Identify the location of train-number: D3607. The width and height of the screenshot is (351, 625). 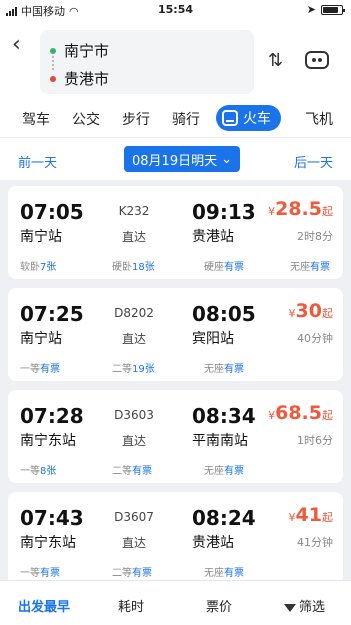
(134, 517).